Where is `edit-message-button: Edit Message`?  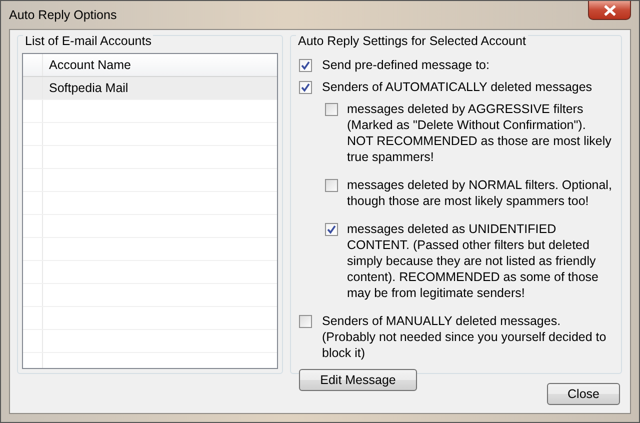
edit-message-button: Edit Message is located at coordinates (358, 380).